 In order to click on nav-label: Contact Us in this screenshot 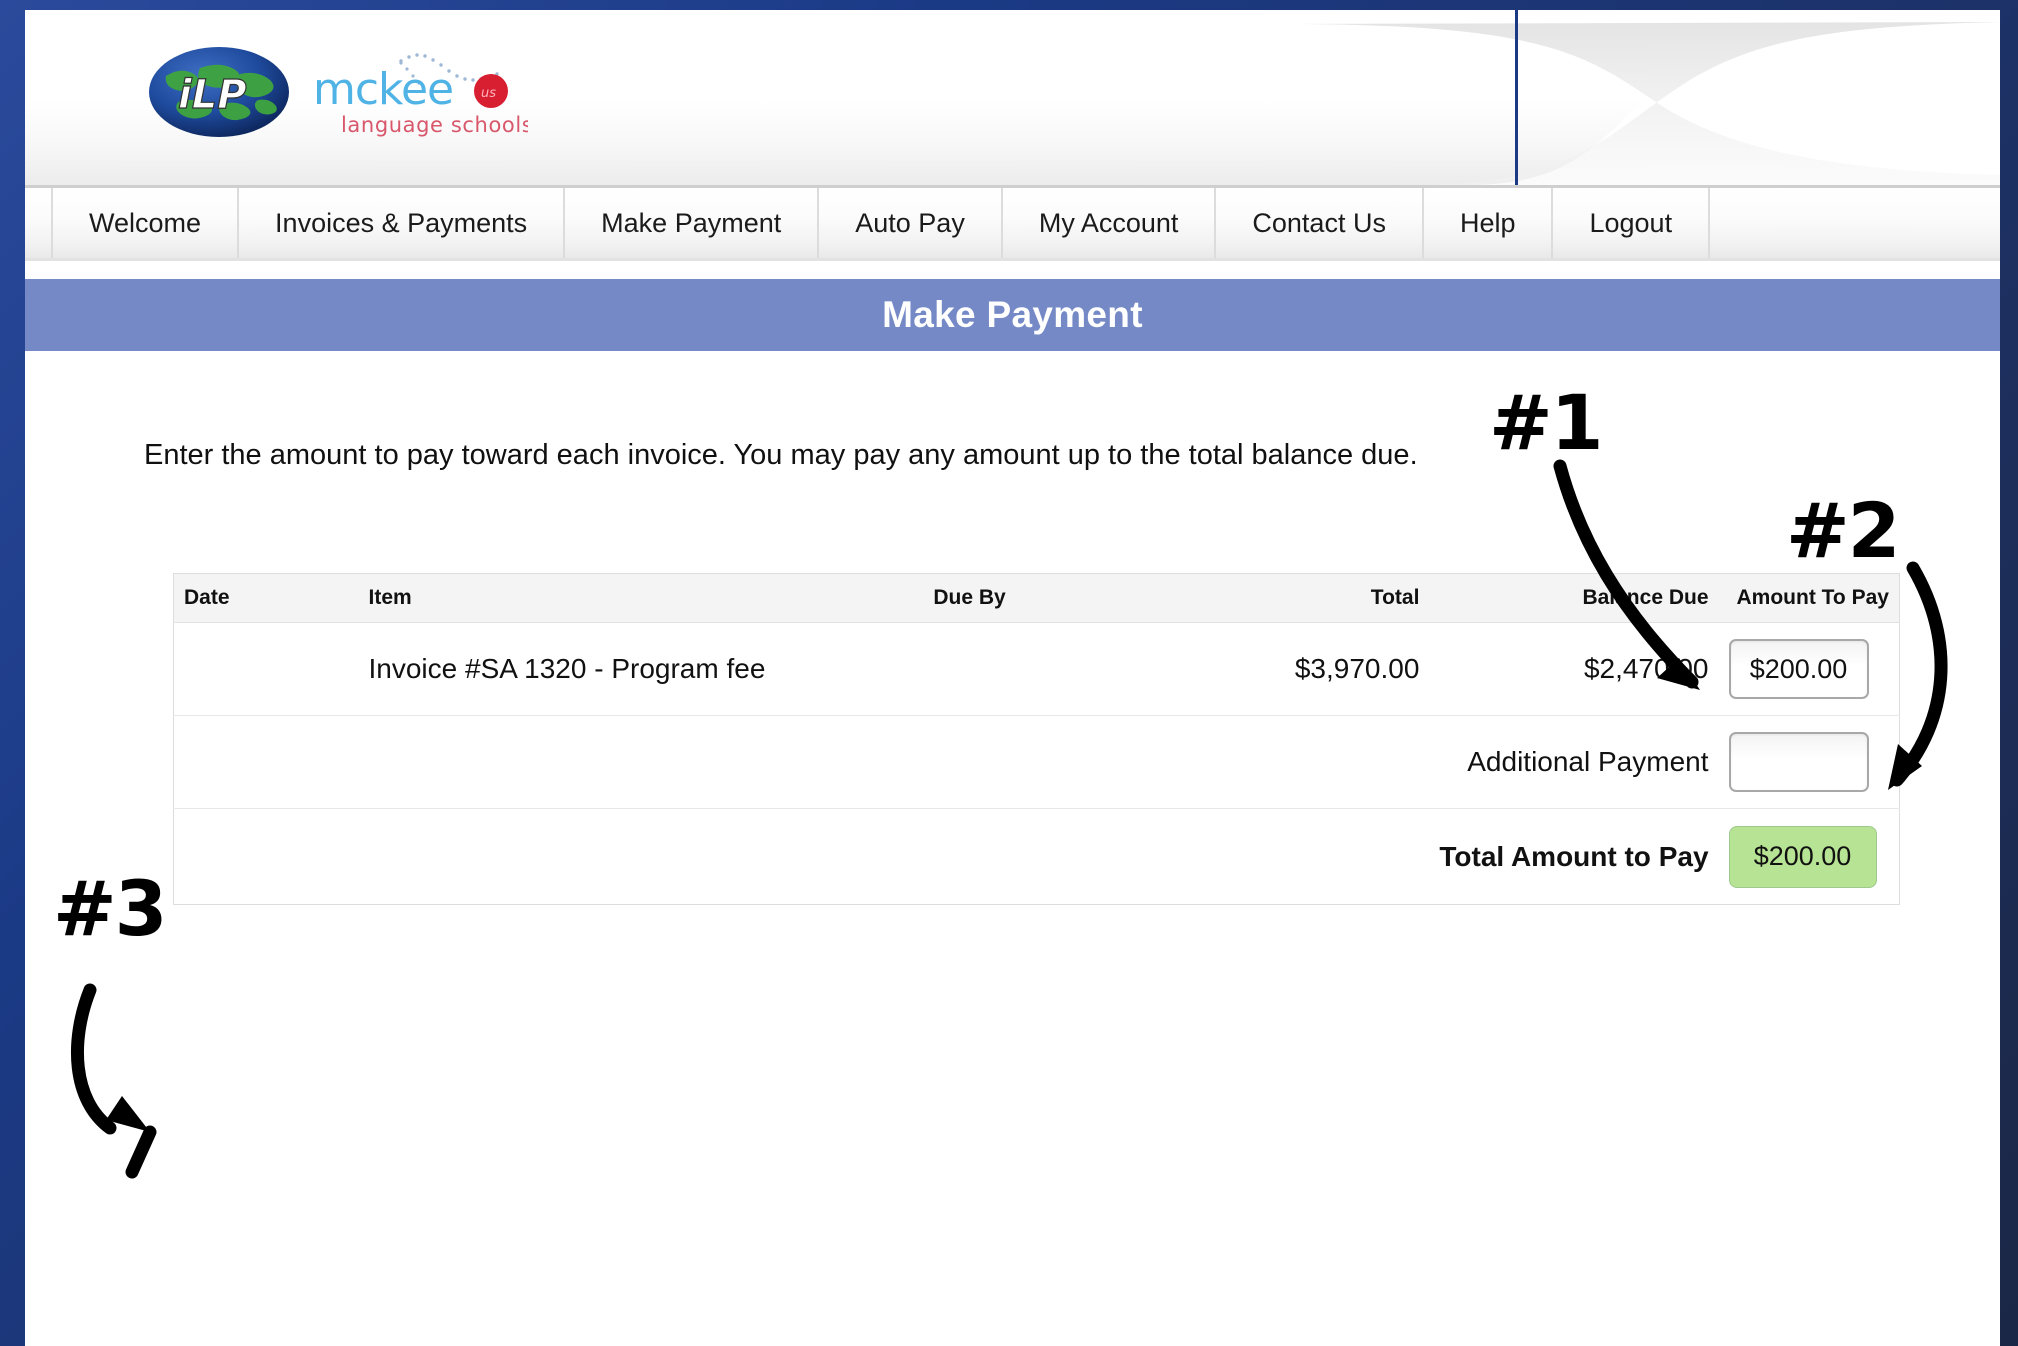, I will do `click(1319, 222)`.